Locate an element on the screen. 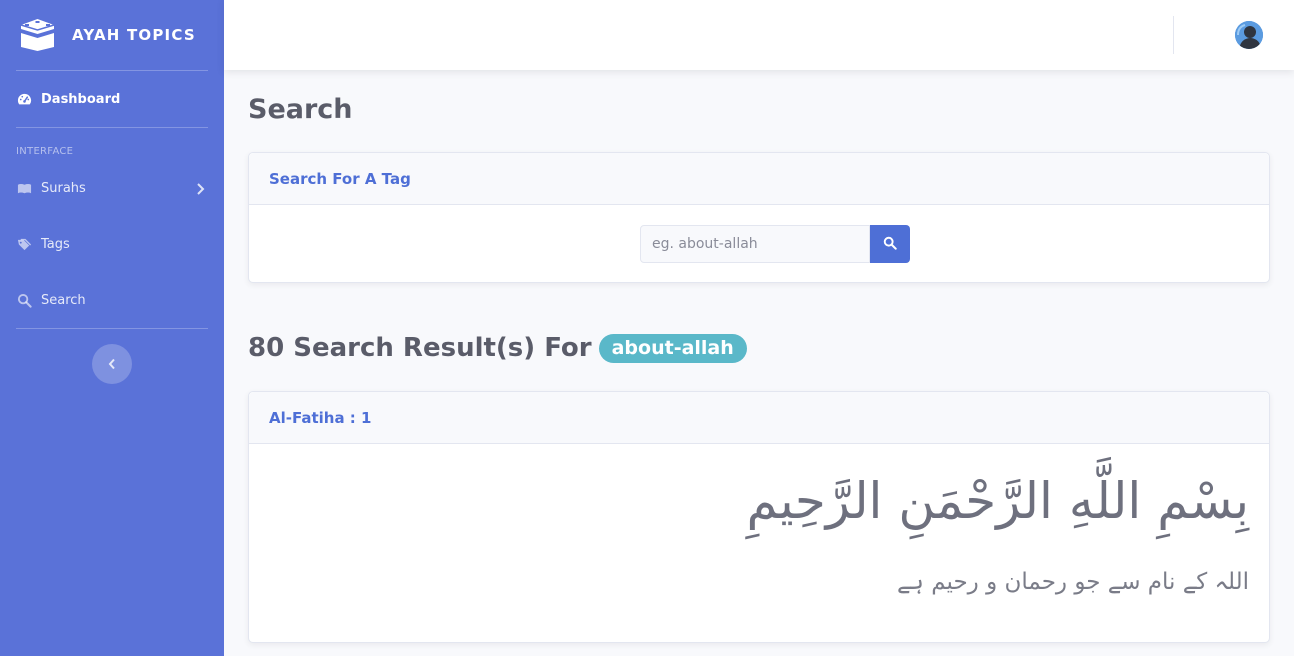  search-card-header: Search For A Tag is located at coordinates (759, 179).